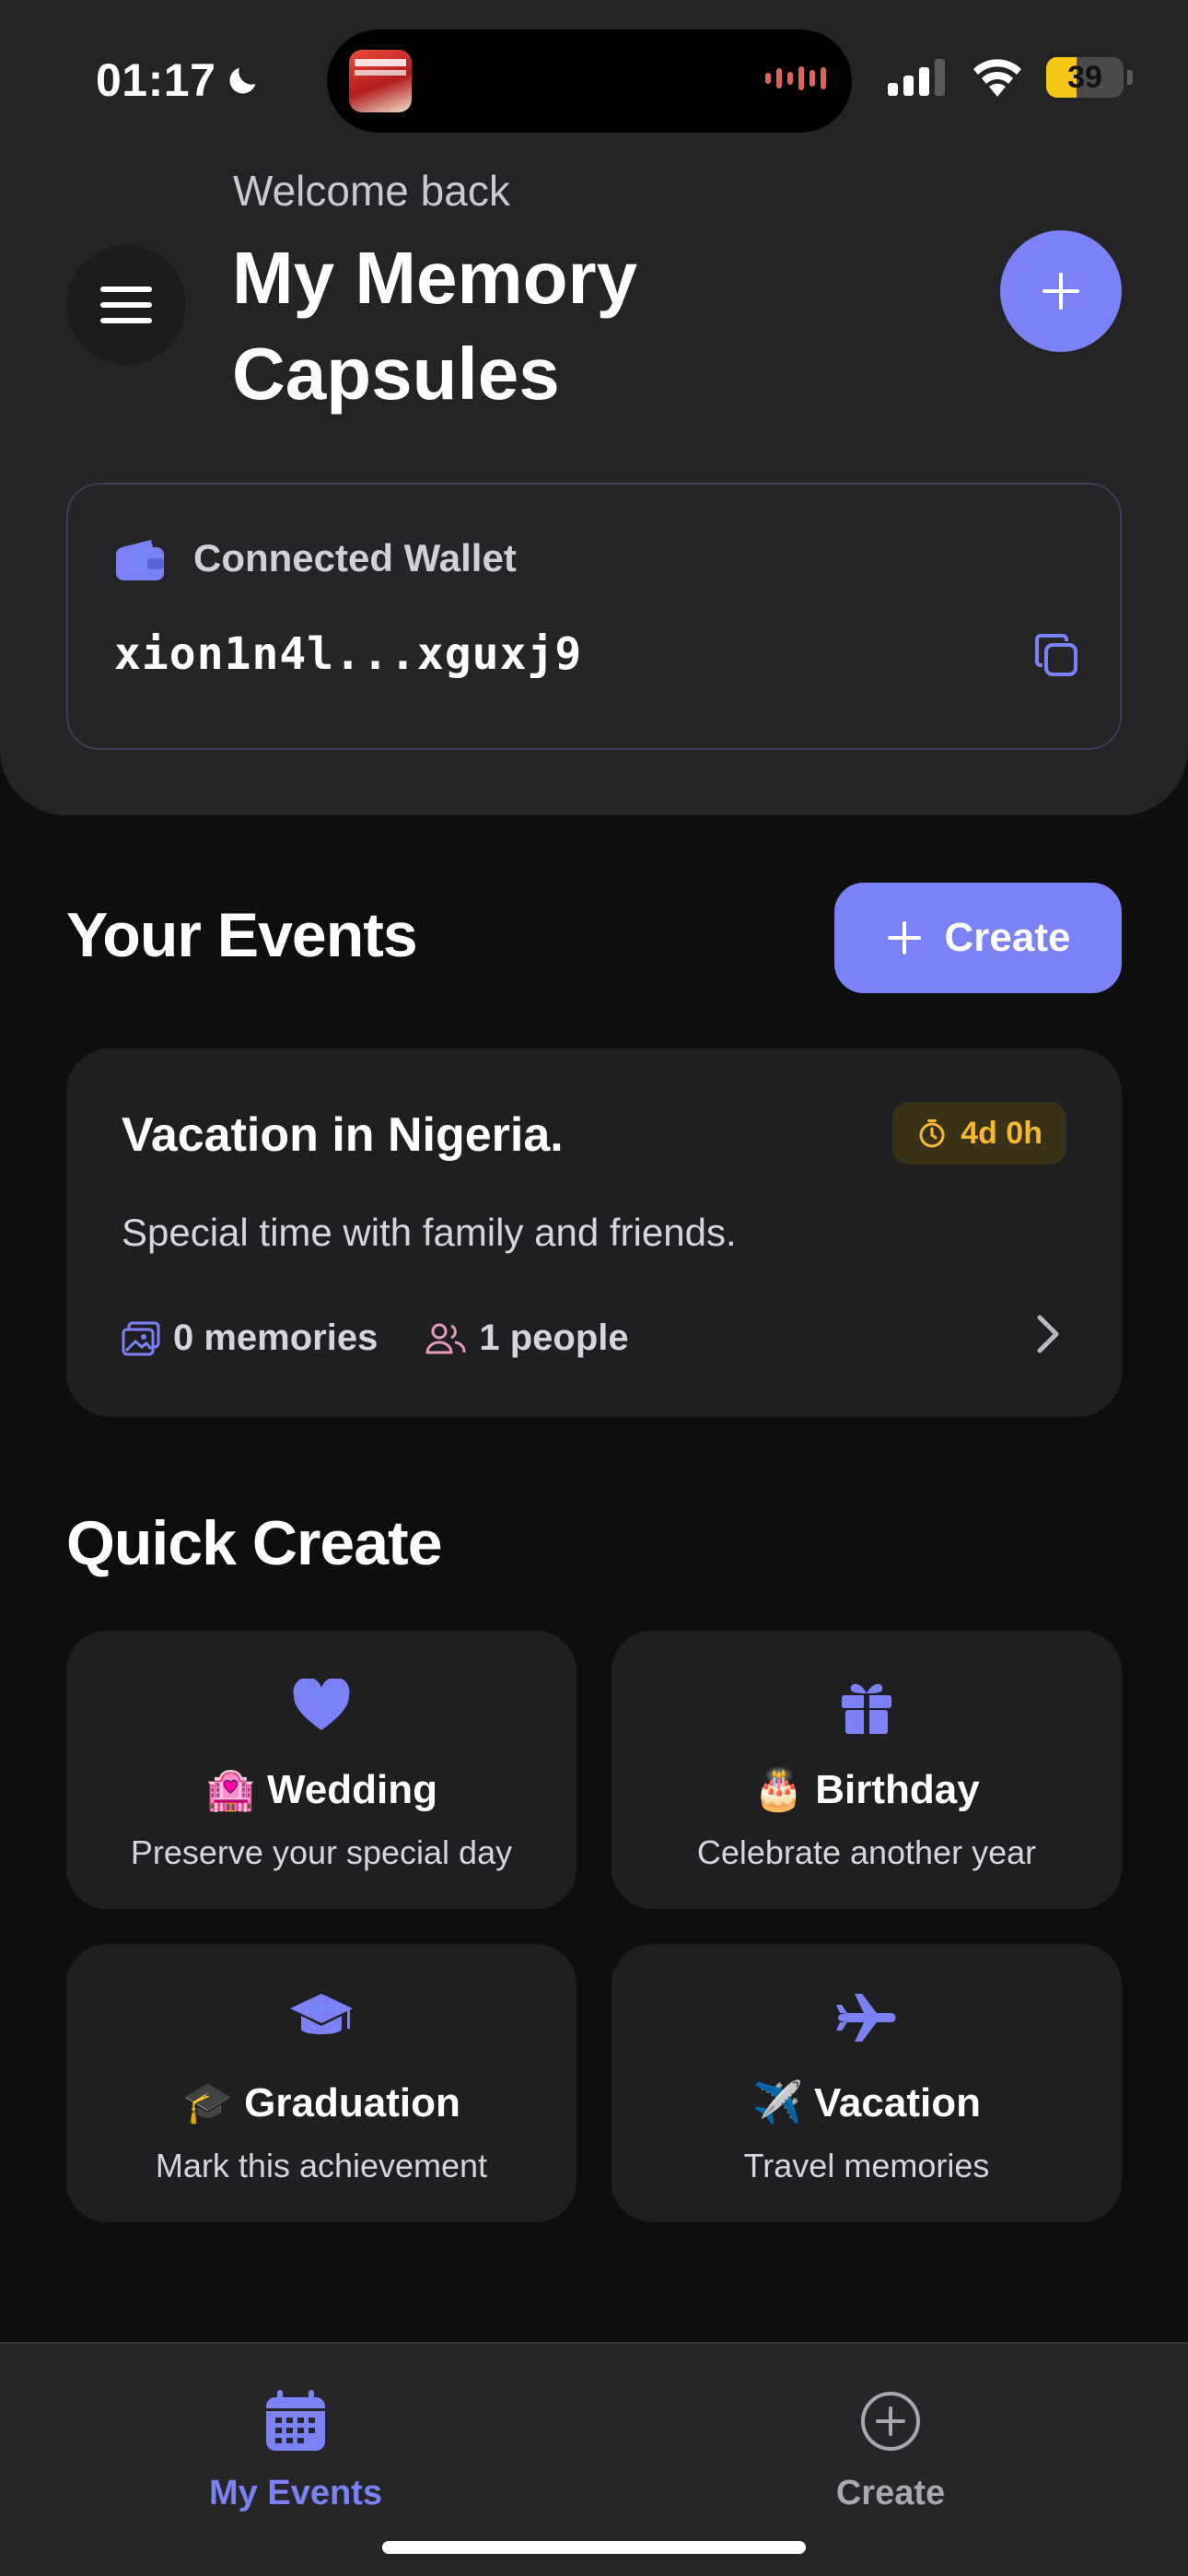 This screenshot has height=2576, width=1188. Describe the element at coordinates (321, 2102) in the screenshot. I see `quick-create-title-text: 🎓 Graduation` at that location.